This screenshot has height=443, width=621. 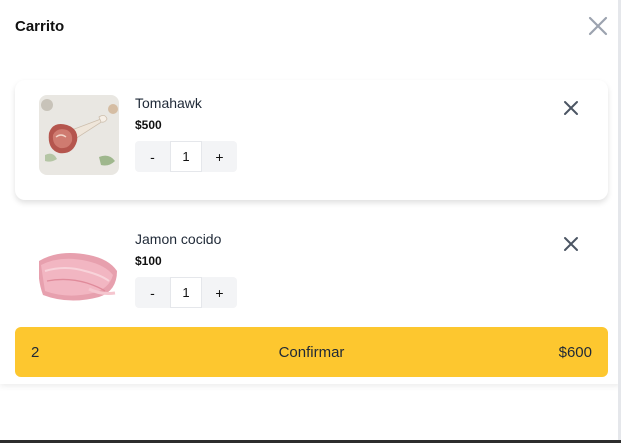 What do you see at coordinates (598, 26) in the screenshot?
I see `close-icon` at bounding box center [598, 26].